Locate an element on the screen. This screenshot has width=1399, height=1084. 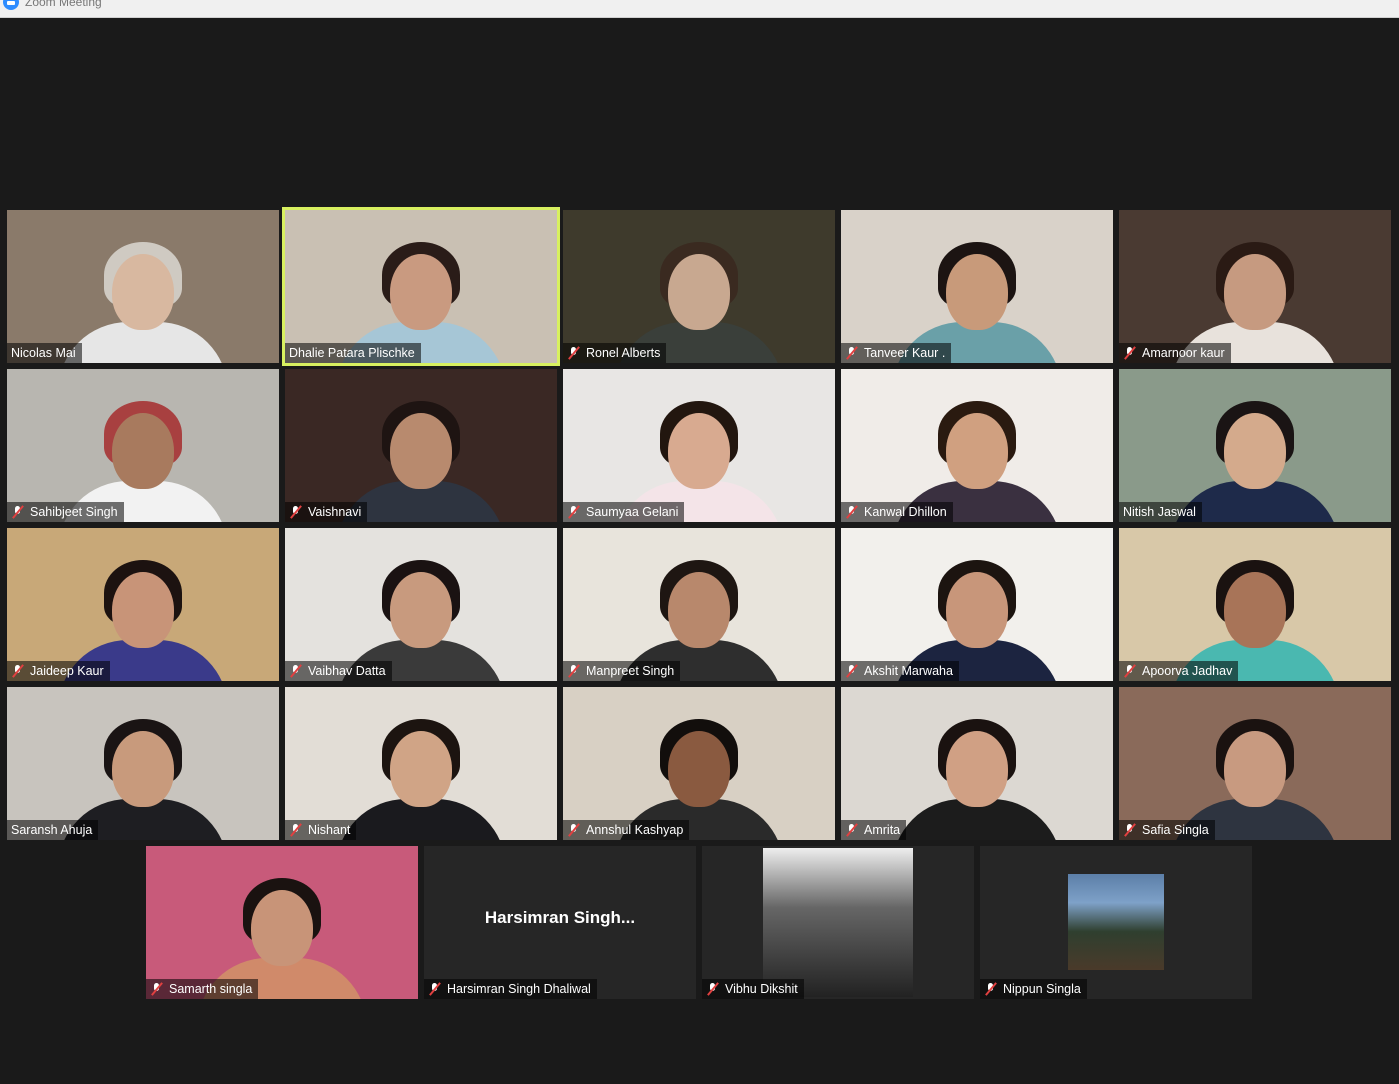
participant-tile: Nicolas Mai is located at coordinates (143, 286).